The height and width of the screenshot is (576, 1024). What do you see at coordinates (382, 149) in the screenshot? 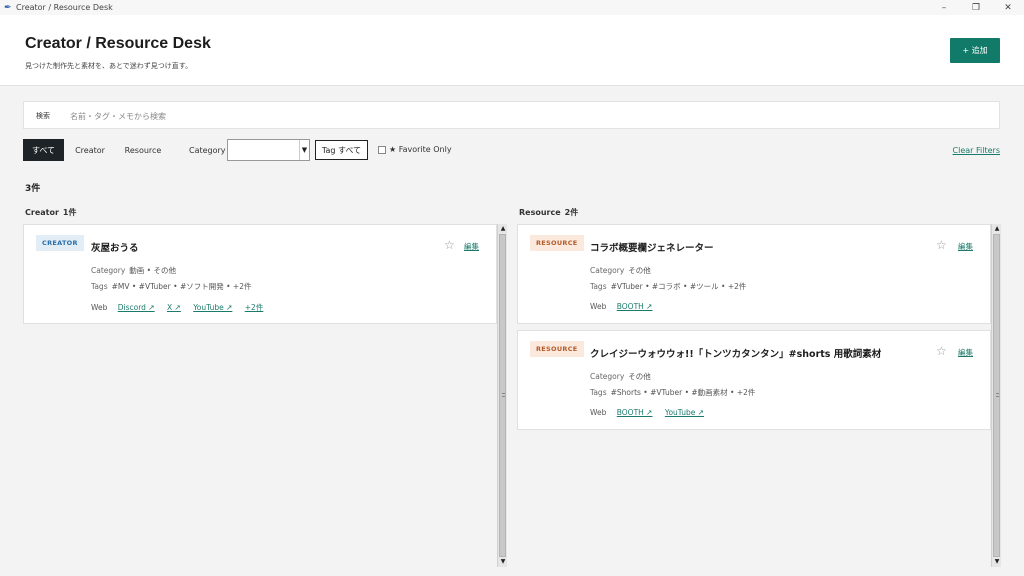
I see `favorite-checkbox` at bounding box center [382, 149].